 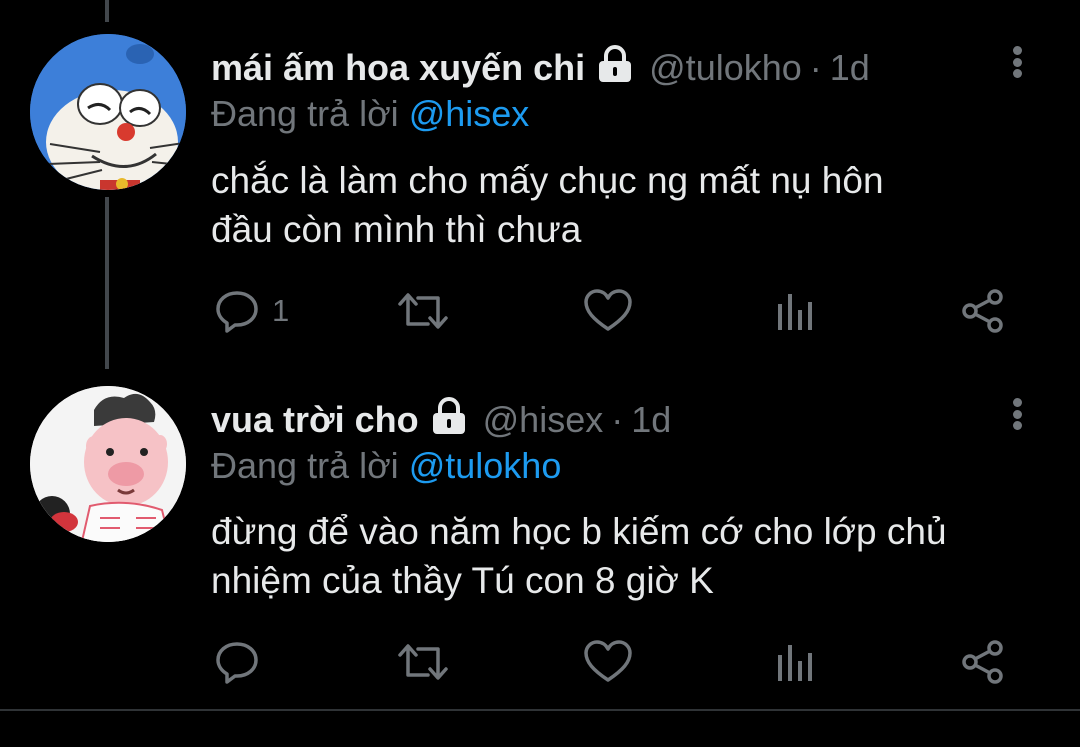 What do you see at coordinates (462, 580) in the screenshot?
I see `tweet-text-line: nhiệm của thầy Tú con 8 giờ K` at bounding box center [462, 580].